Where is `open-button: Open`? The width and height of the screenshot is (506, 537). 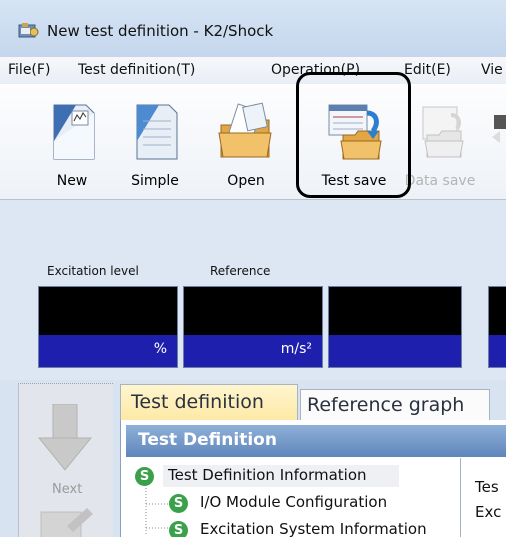
open-button: Open is located at coordinates (246, 150).